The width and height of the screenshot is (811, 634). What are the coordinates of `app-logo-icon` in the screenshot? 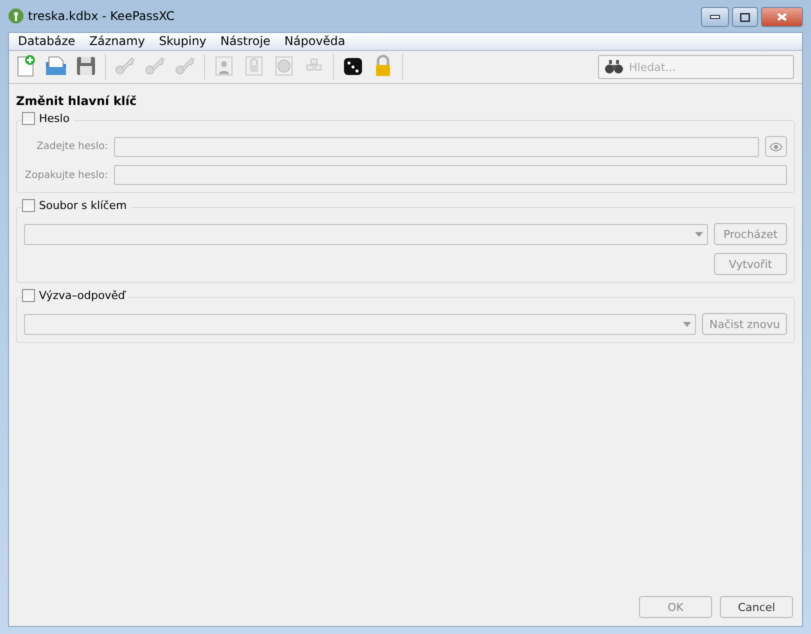 It's located at (16, 16).